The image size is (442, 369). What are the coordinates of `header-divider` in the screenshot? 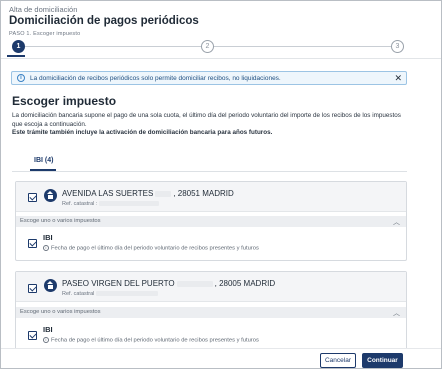 It's located at (221, 58).